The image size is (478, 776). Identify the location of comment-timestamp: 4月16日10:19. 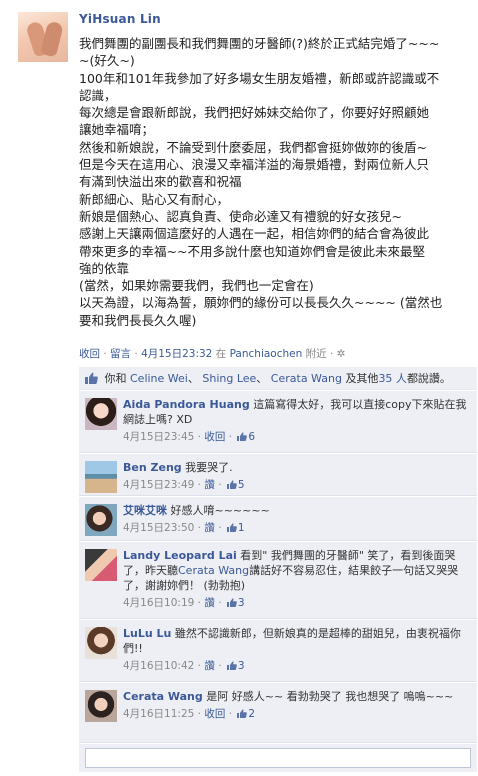
(158, 603).